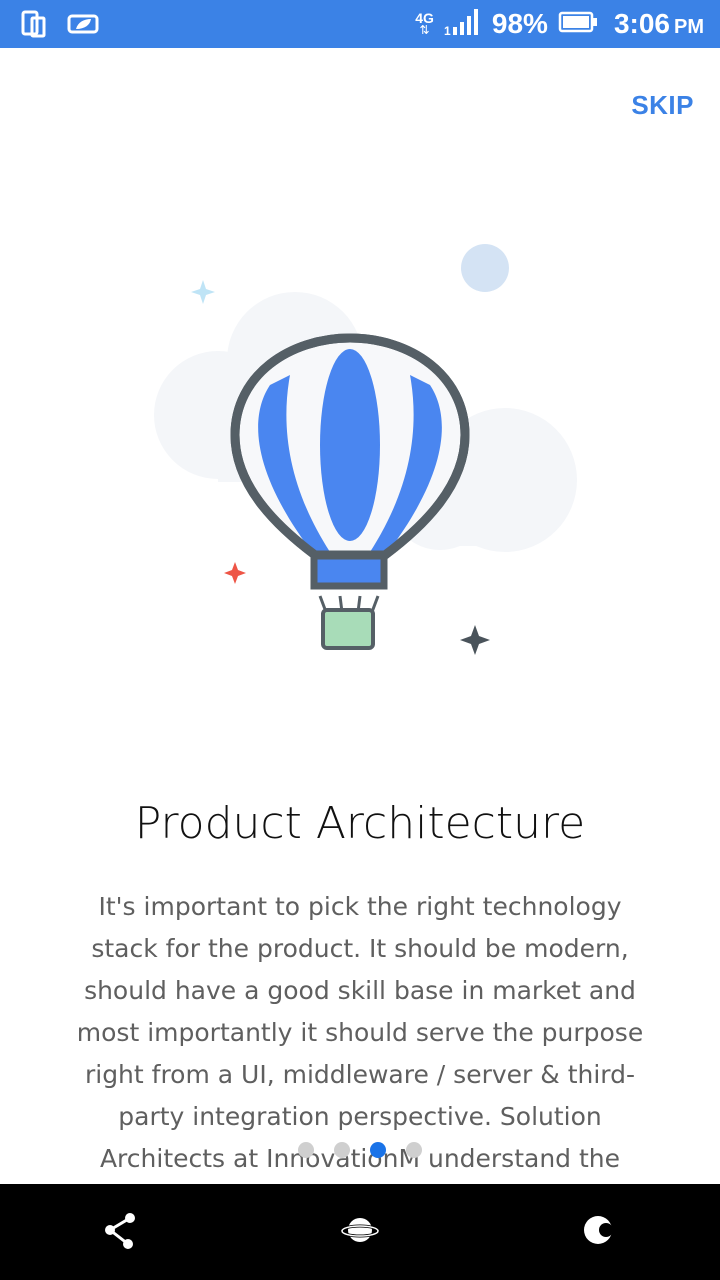 This screenshot has width=720, height=1280. I want to click on share-nav-button, so click(120, 1232).